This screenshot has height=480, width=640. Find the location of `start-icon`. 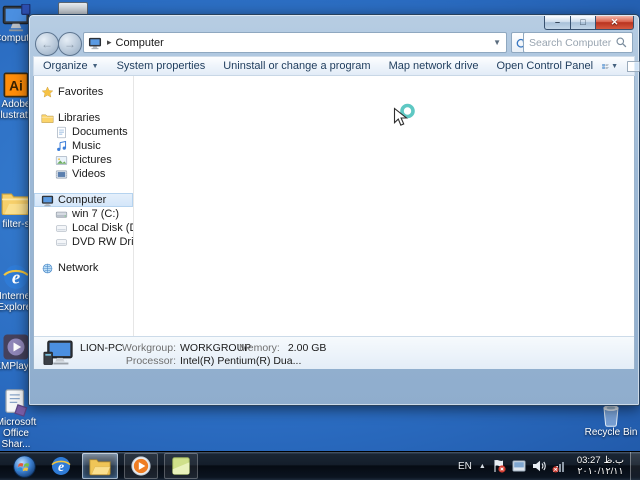

start-icon is located at coordinates (24, 466).